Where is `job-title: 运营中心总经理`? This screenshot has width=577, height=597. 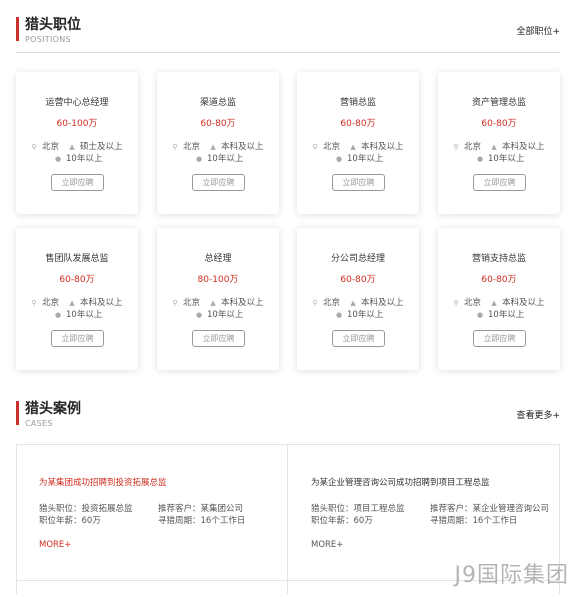
job-title: 运营中心总经理 is located at coordinates (77, 103).